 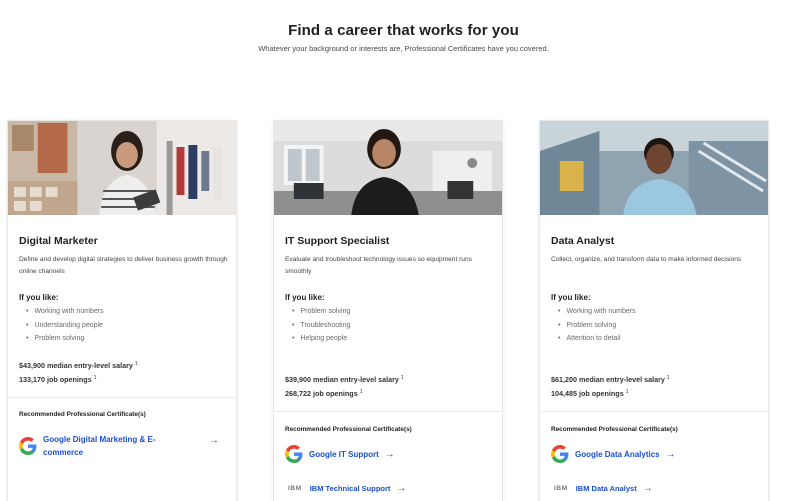 What do you see at coordinates (617, 454) in the screenshot?
I see `cert-label: Google Data Analytics` at bounding box center [617, 454].